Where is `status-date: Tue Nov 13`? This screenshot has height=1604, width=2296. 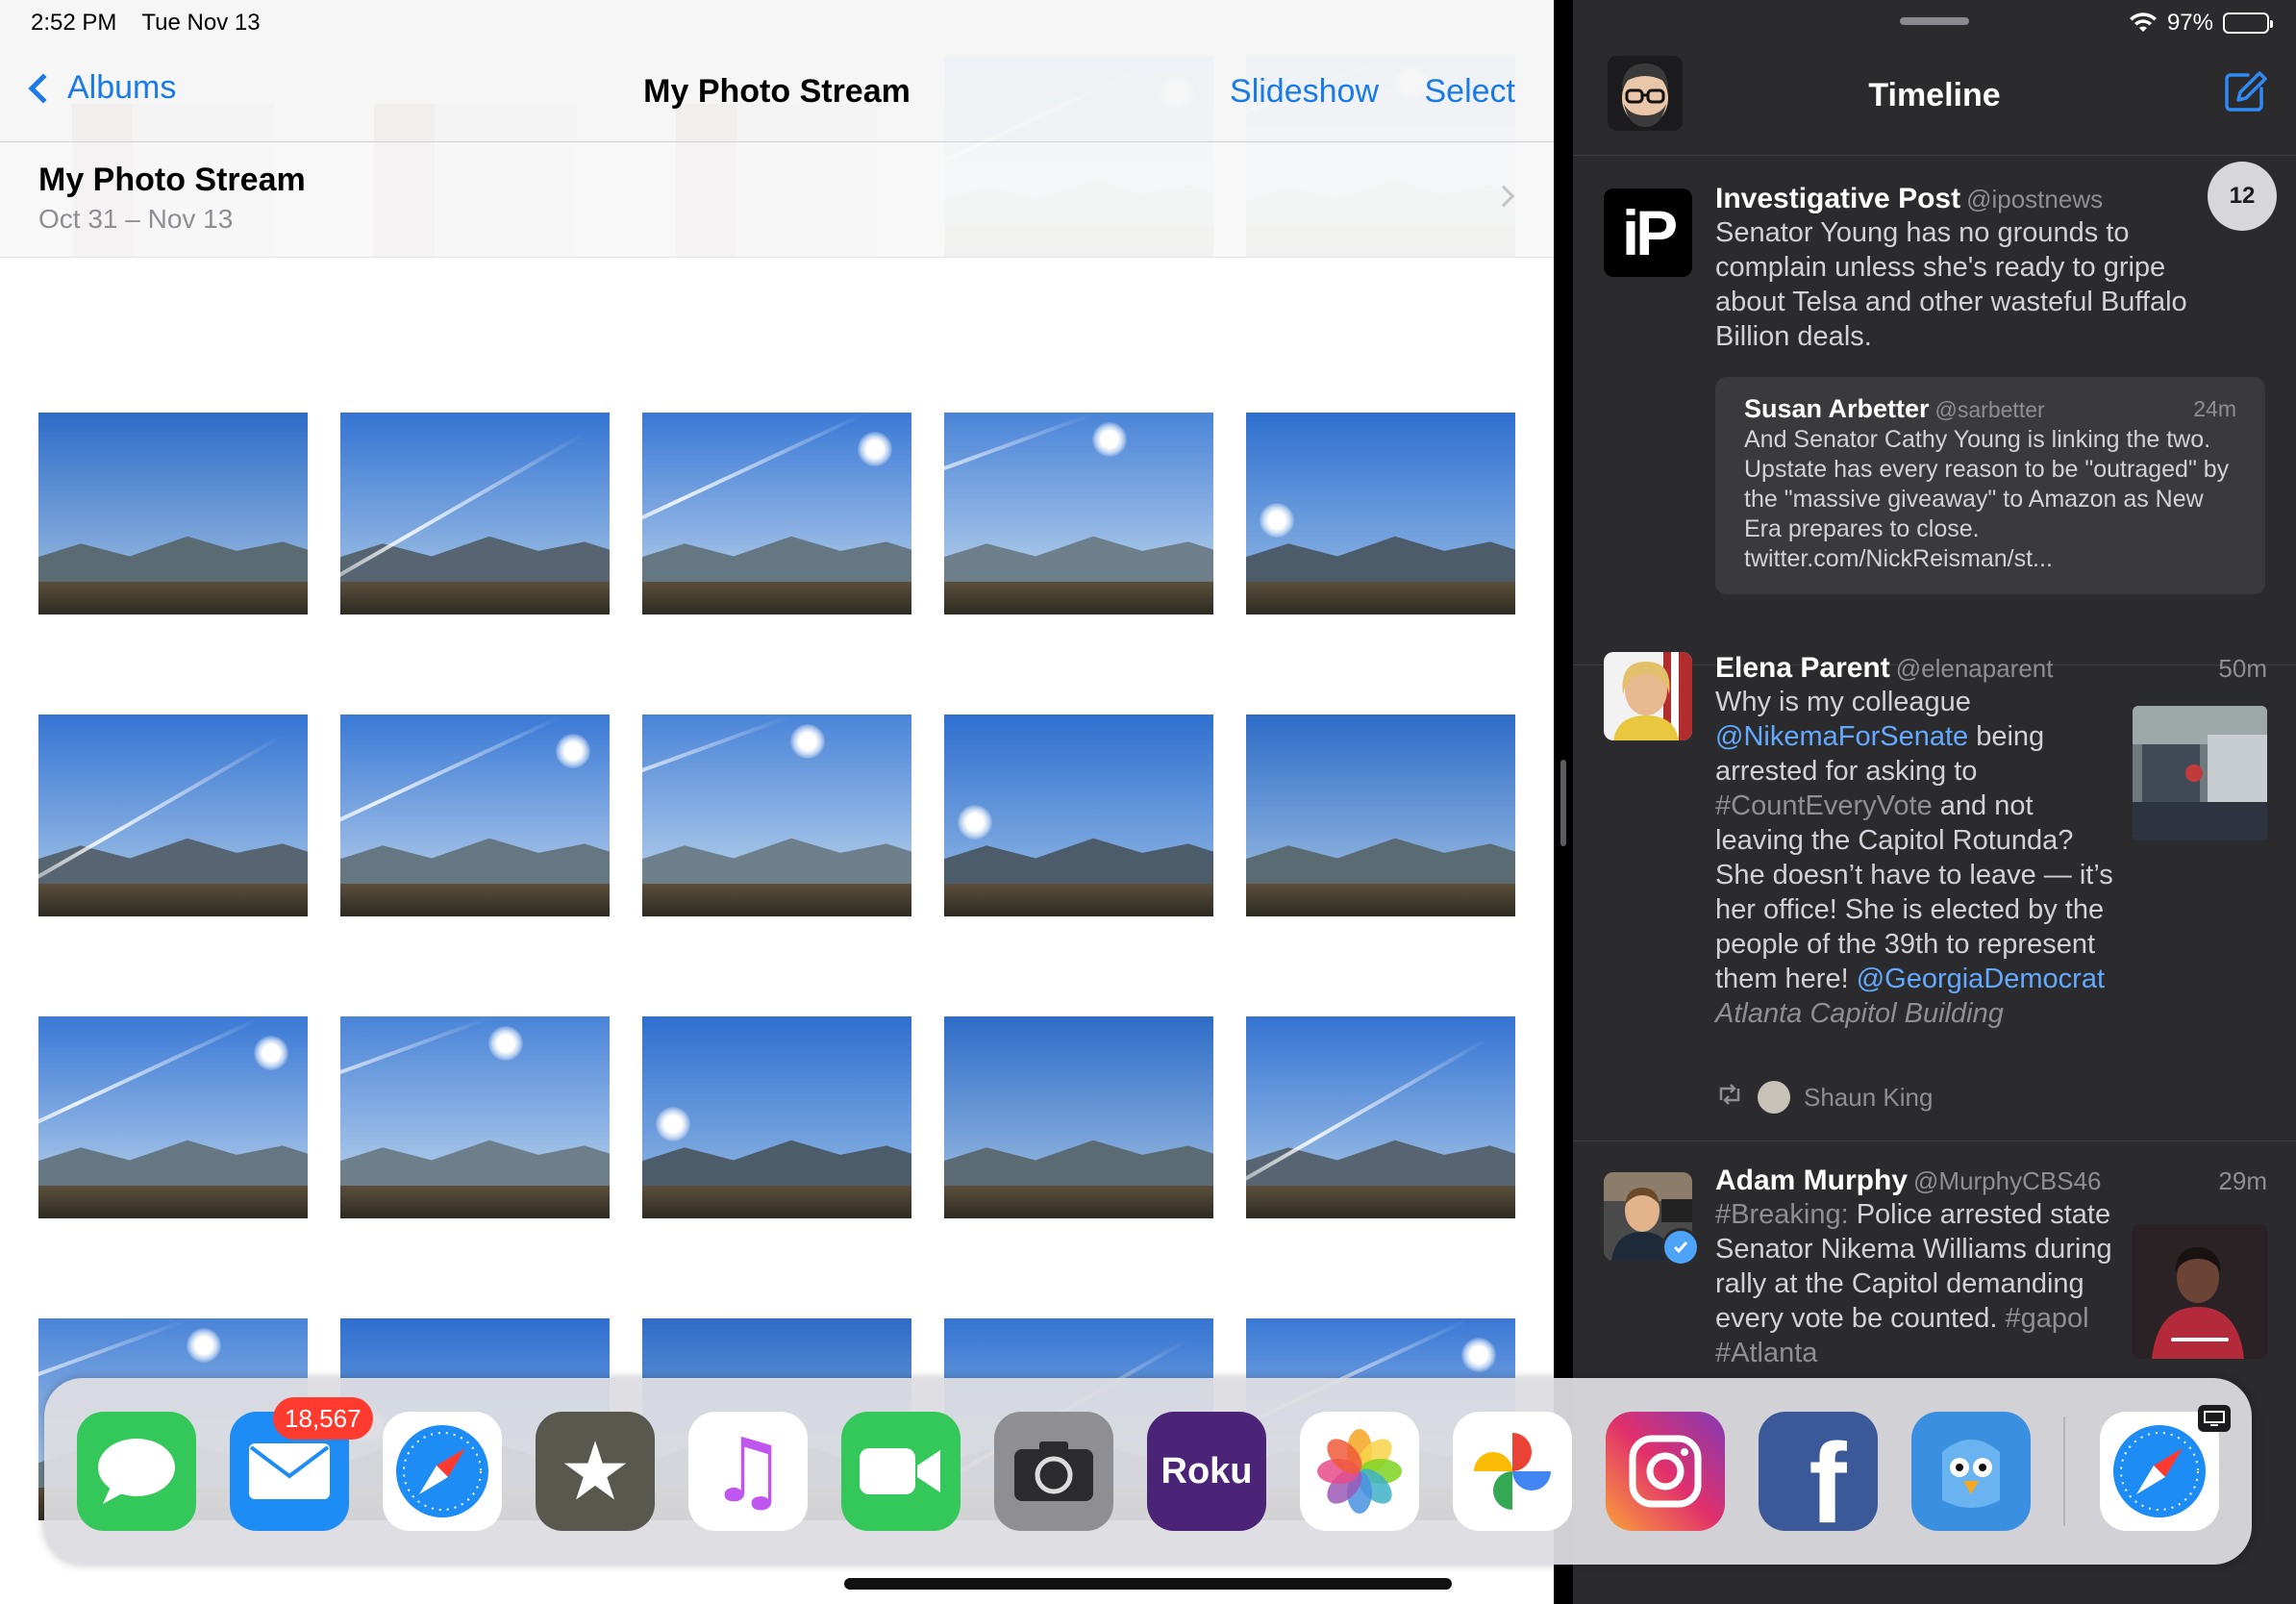
status-date: Tue Nov 13 is located at coordinates (201, 23).